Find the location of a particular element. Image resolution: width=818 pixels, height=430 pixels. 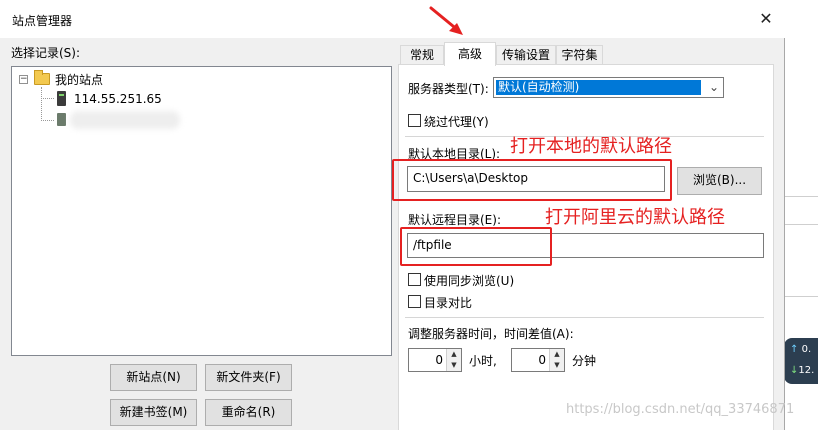

select-entry-label: 选择记录(S): is located at coordinates (46, 53).